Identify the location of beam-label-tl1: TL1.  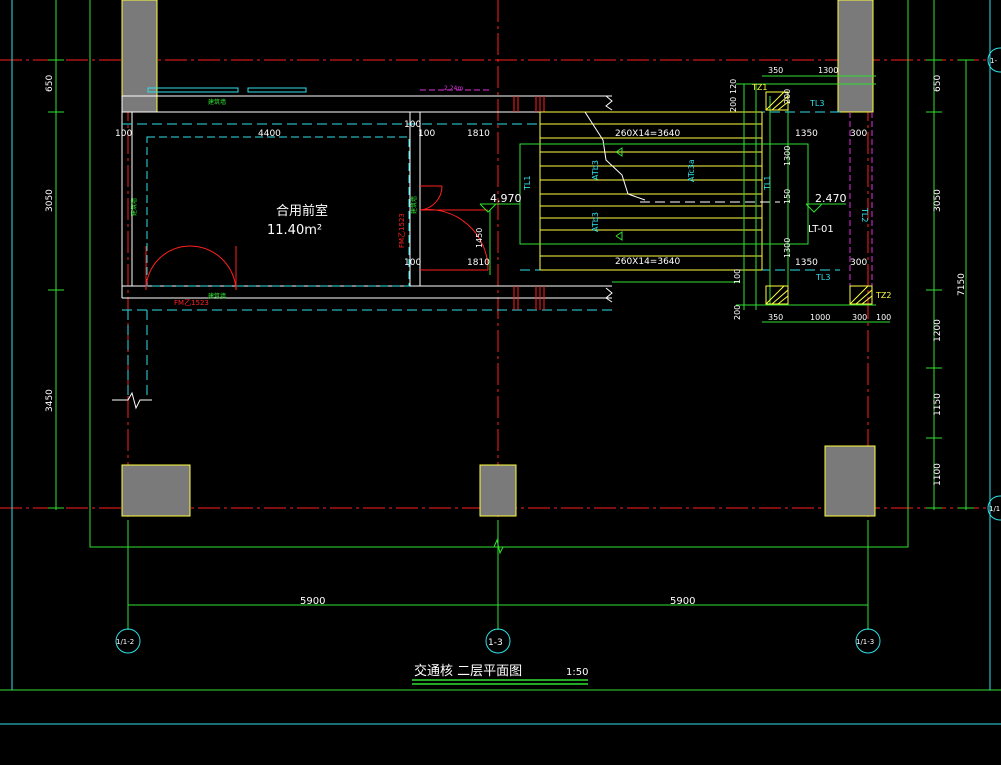
(527, 183).